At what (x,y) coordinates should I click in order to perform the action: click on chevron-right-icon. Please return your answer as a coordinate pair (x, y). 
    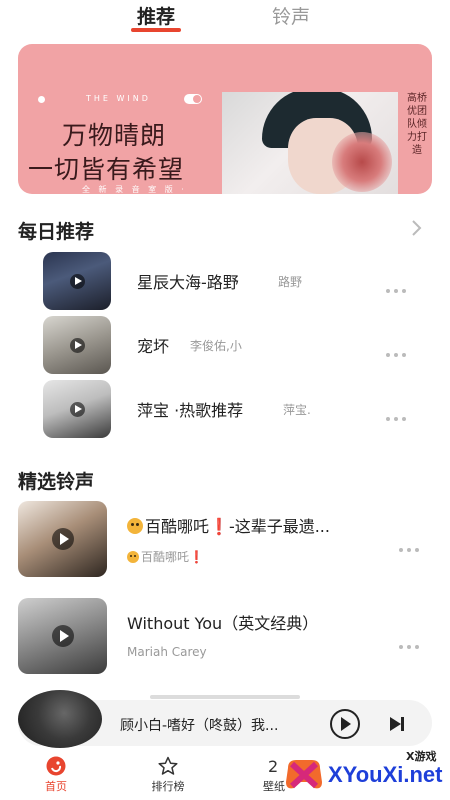
    Looking at the image, I should click on (416, 228).